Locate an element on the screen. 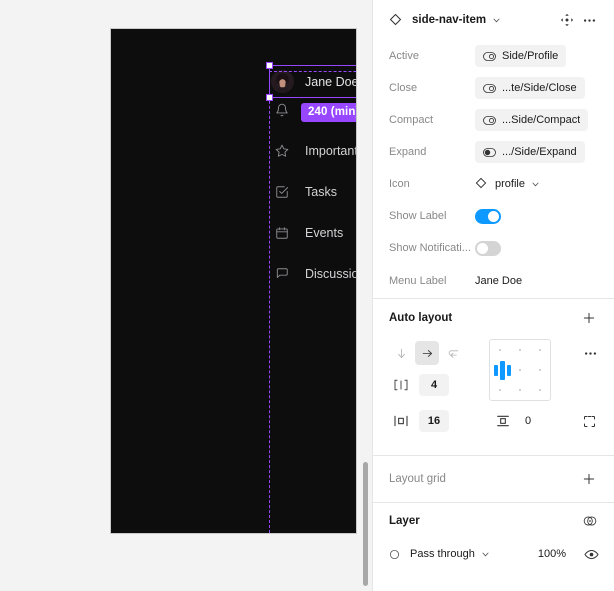 The image size is (614, 591). property-row-expand: Expand .../Side/Expand is located at coordinates (493, 152).